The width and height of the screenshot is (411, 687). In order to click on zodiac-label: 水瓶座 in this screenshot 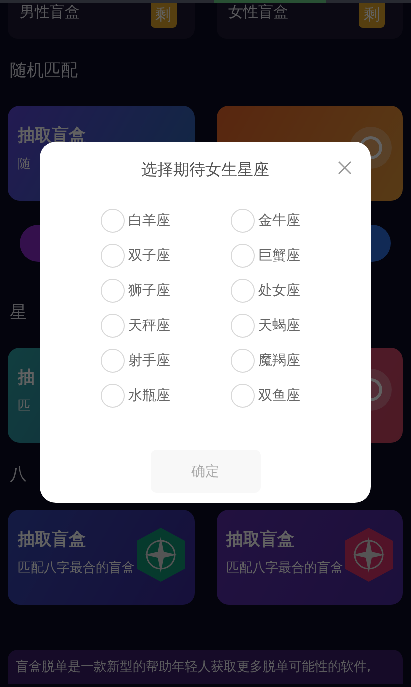, I will do `click(149, 396)`.